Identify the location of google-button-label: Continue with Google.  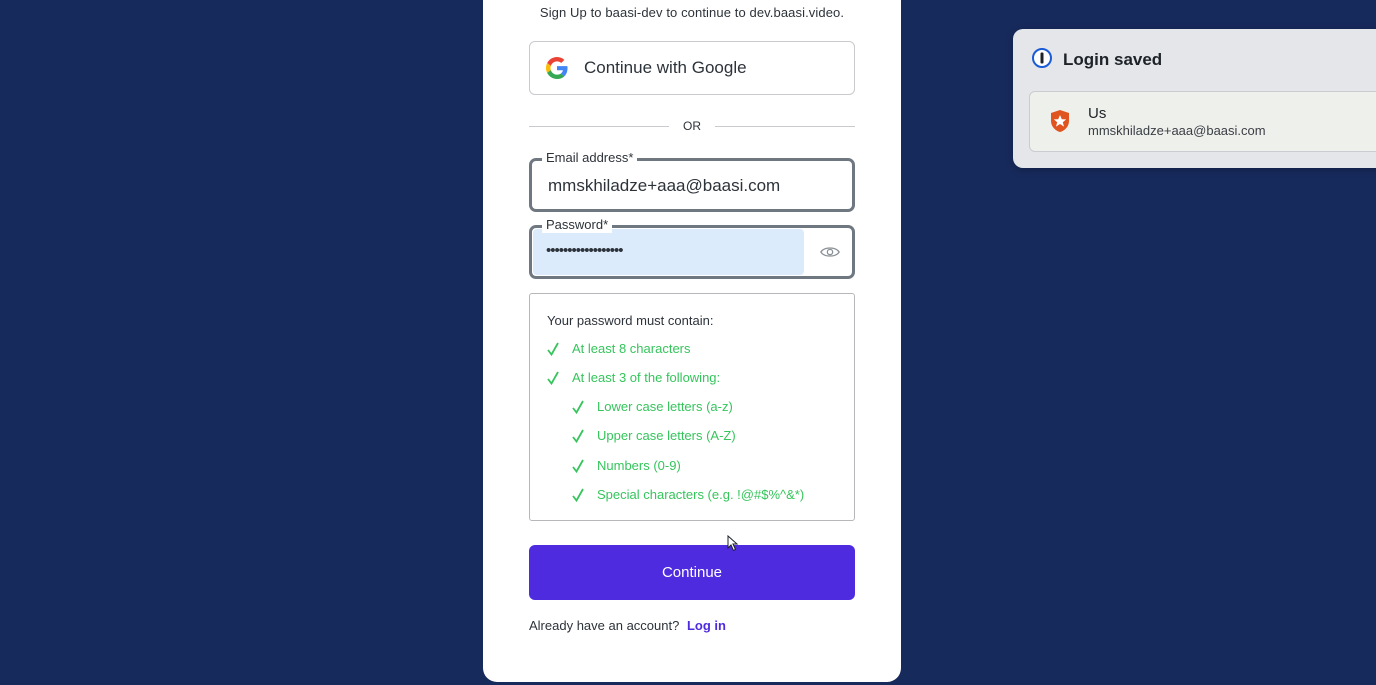
(665, 67).